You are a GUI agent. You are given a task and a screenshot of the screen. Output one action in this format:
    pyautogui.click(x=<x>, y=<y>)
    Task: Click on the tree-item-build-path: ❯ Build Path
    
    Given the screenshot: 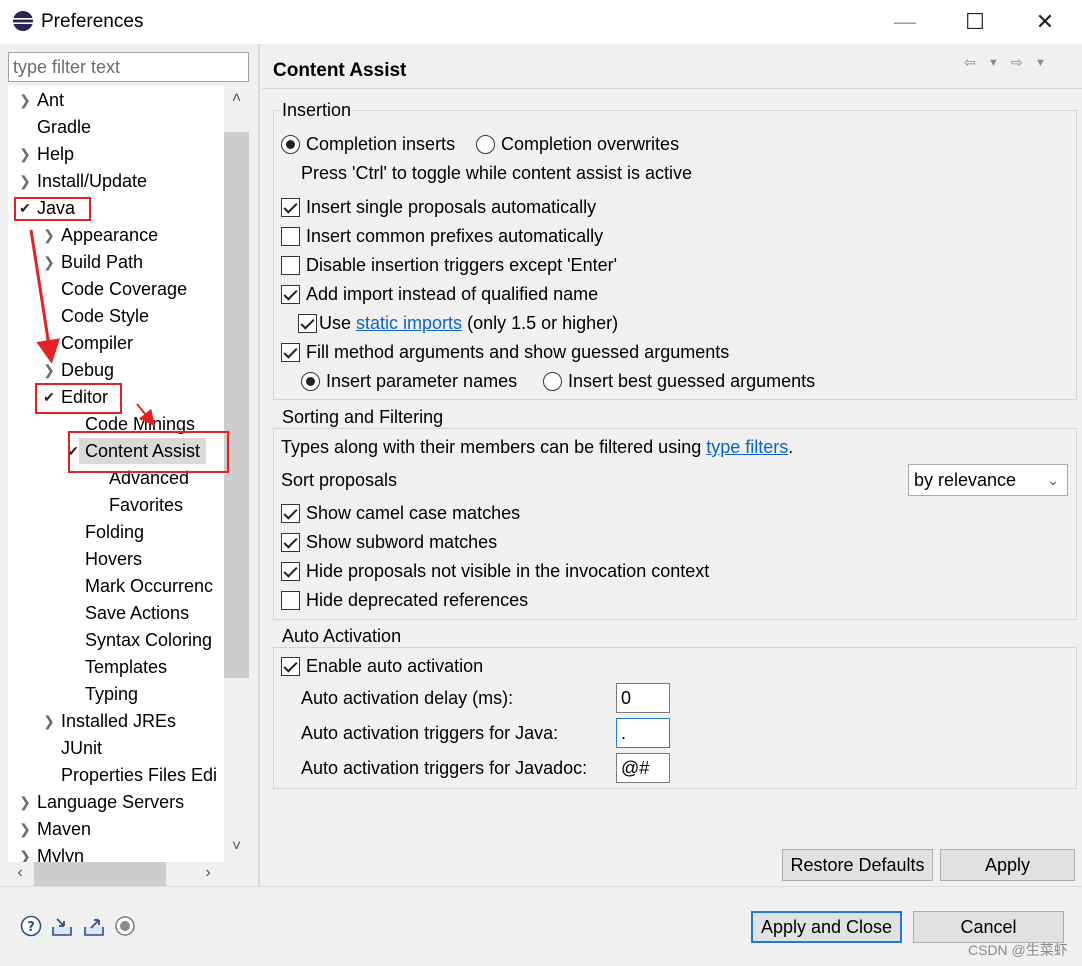 What is the action you would take?
    pyautogui.click(x=93, y=262)
    